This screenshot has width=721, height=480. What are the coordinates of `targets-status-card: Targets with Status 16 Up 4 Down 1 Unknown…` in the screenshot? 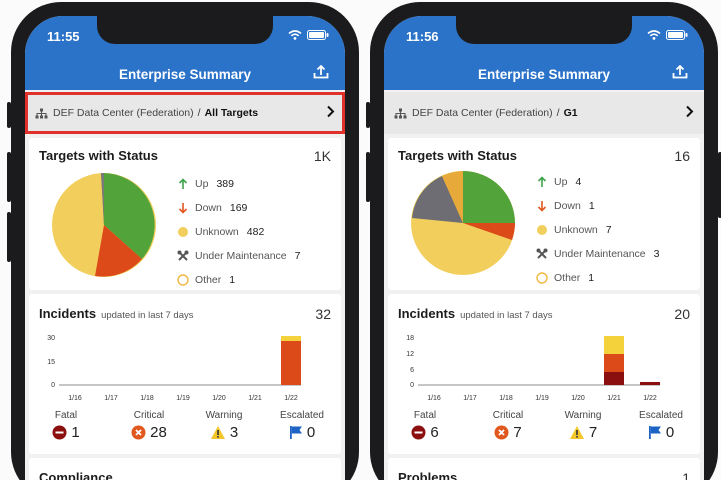 It's located at (544, 214).